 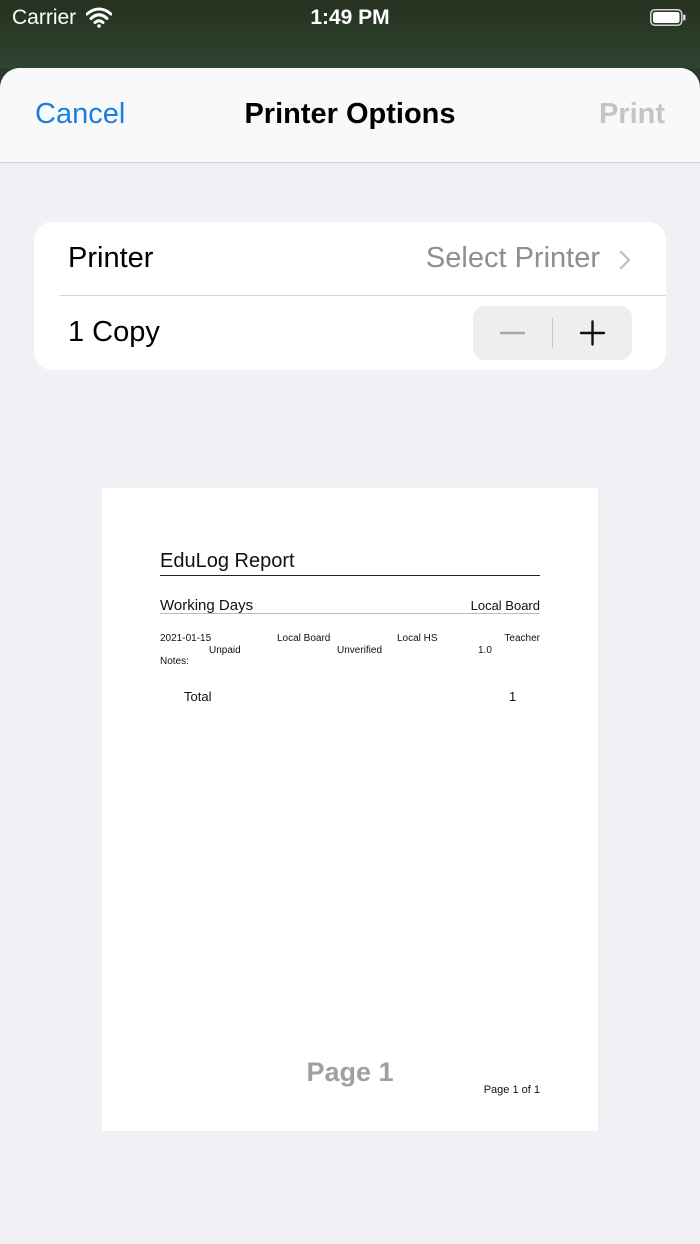 What do you see at coordinates (174, 661) in the screenshot?
I see `entry-notes-label: Notes:` at bounding box center [174, 661].